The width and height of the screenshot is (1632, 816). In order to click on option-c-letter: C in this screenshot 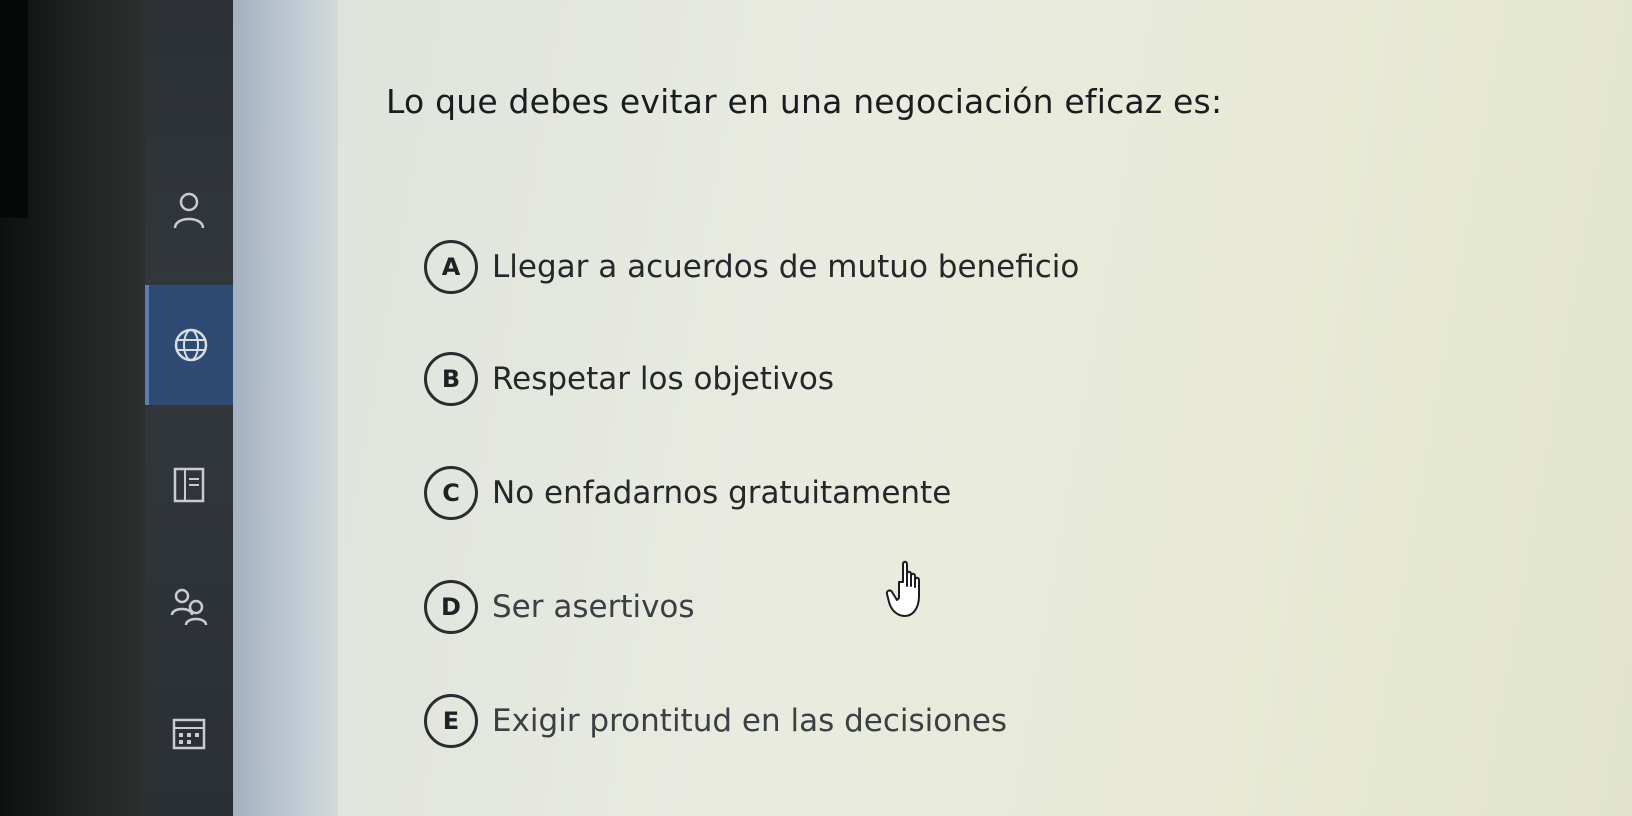, I will do `click(451, 493)`.